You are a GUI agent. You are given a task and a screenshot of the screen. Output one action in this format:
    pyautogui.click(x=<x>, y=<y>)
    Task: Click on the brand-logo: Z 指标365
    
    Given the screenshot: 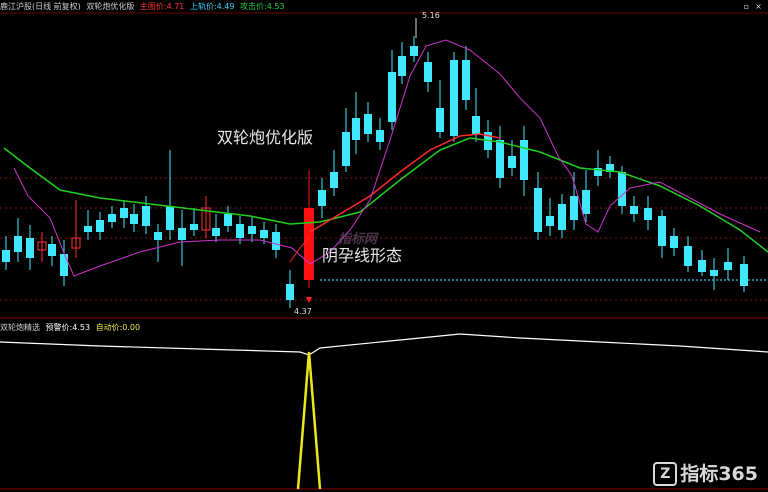 What is the action you would take?
    pyautogui.click(x=705, y=472)
    